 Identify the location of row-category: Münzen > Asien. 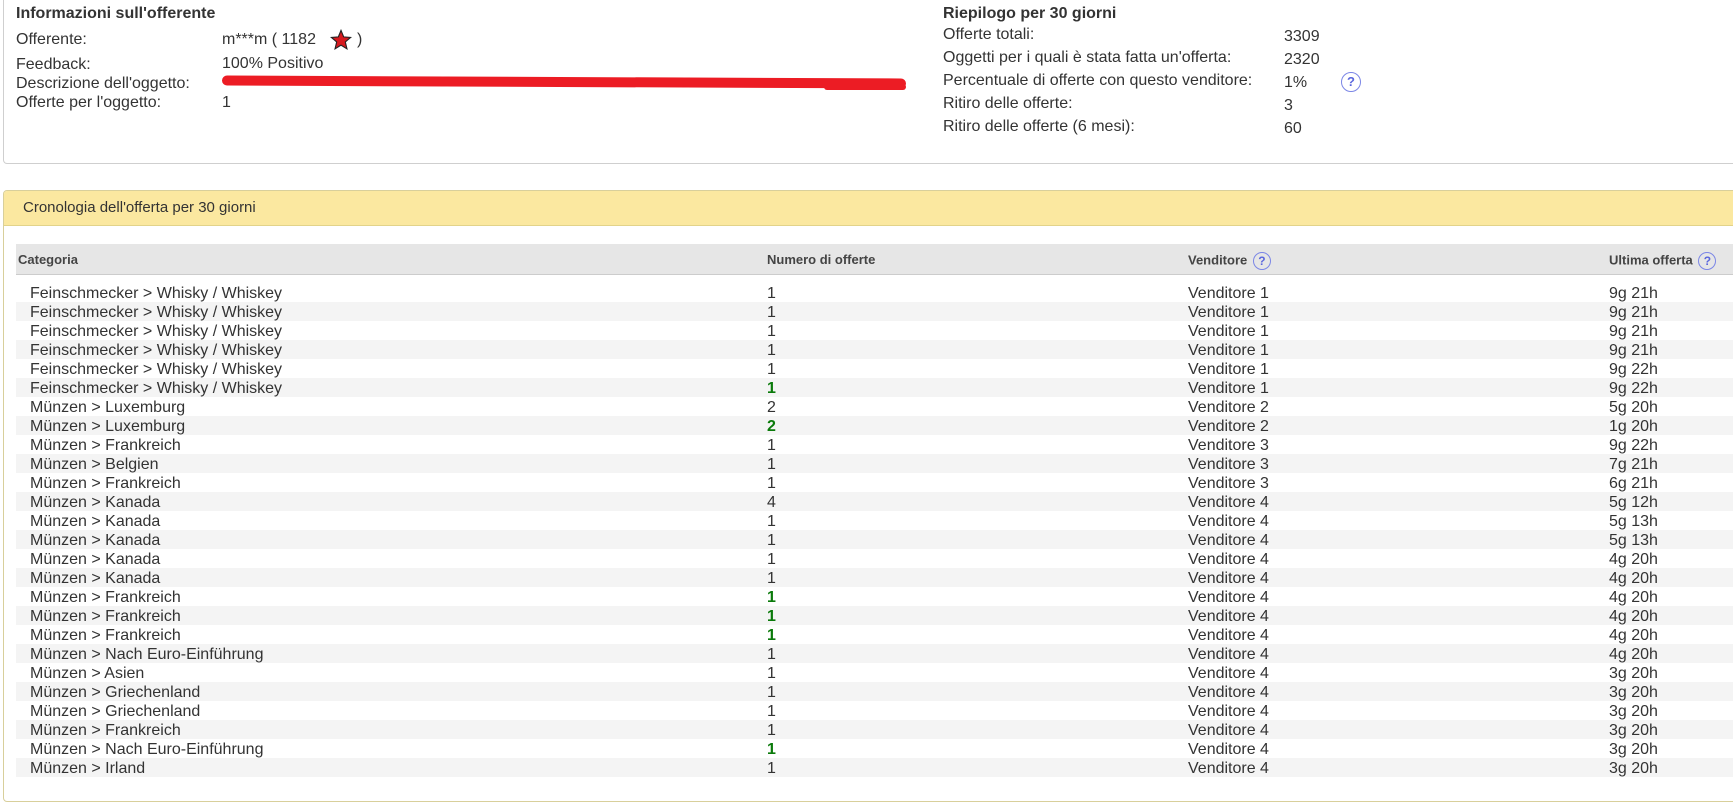
(87, 673).